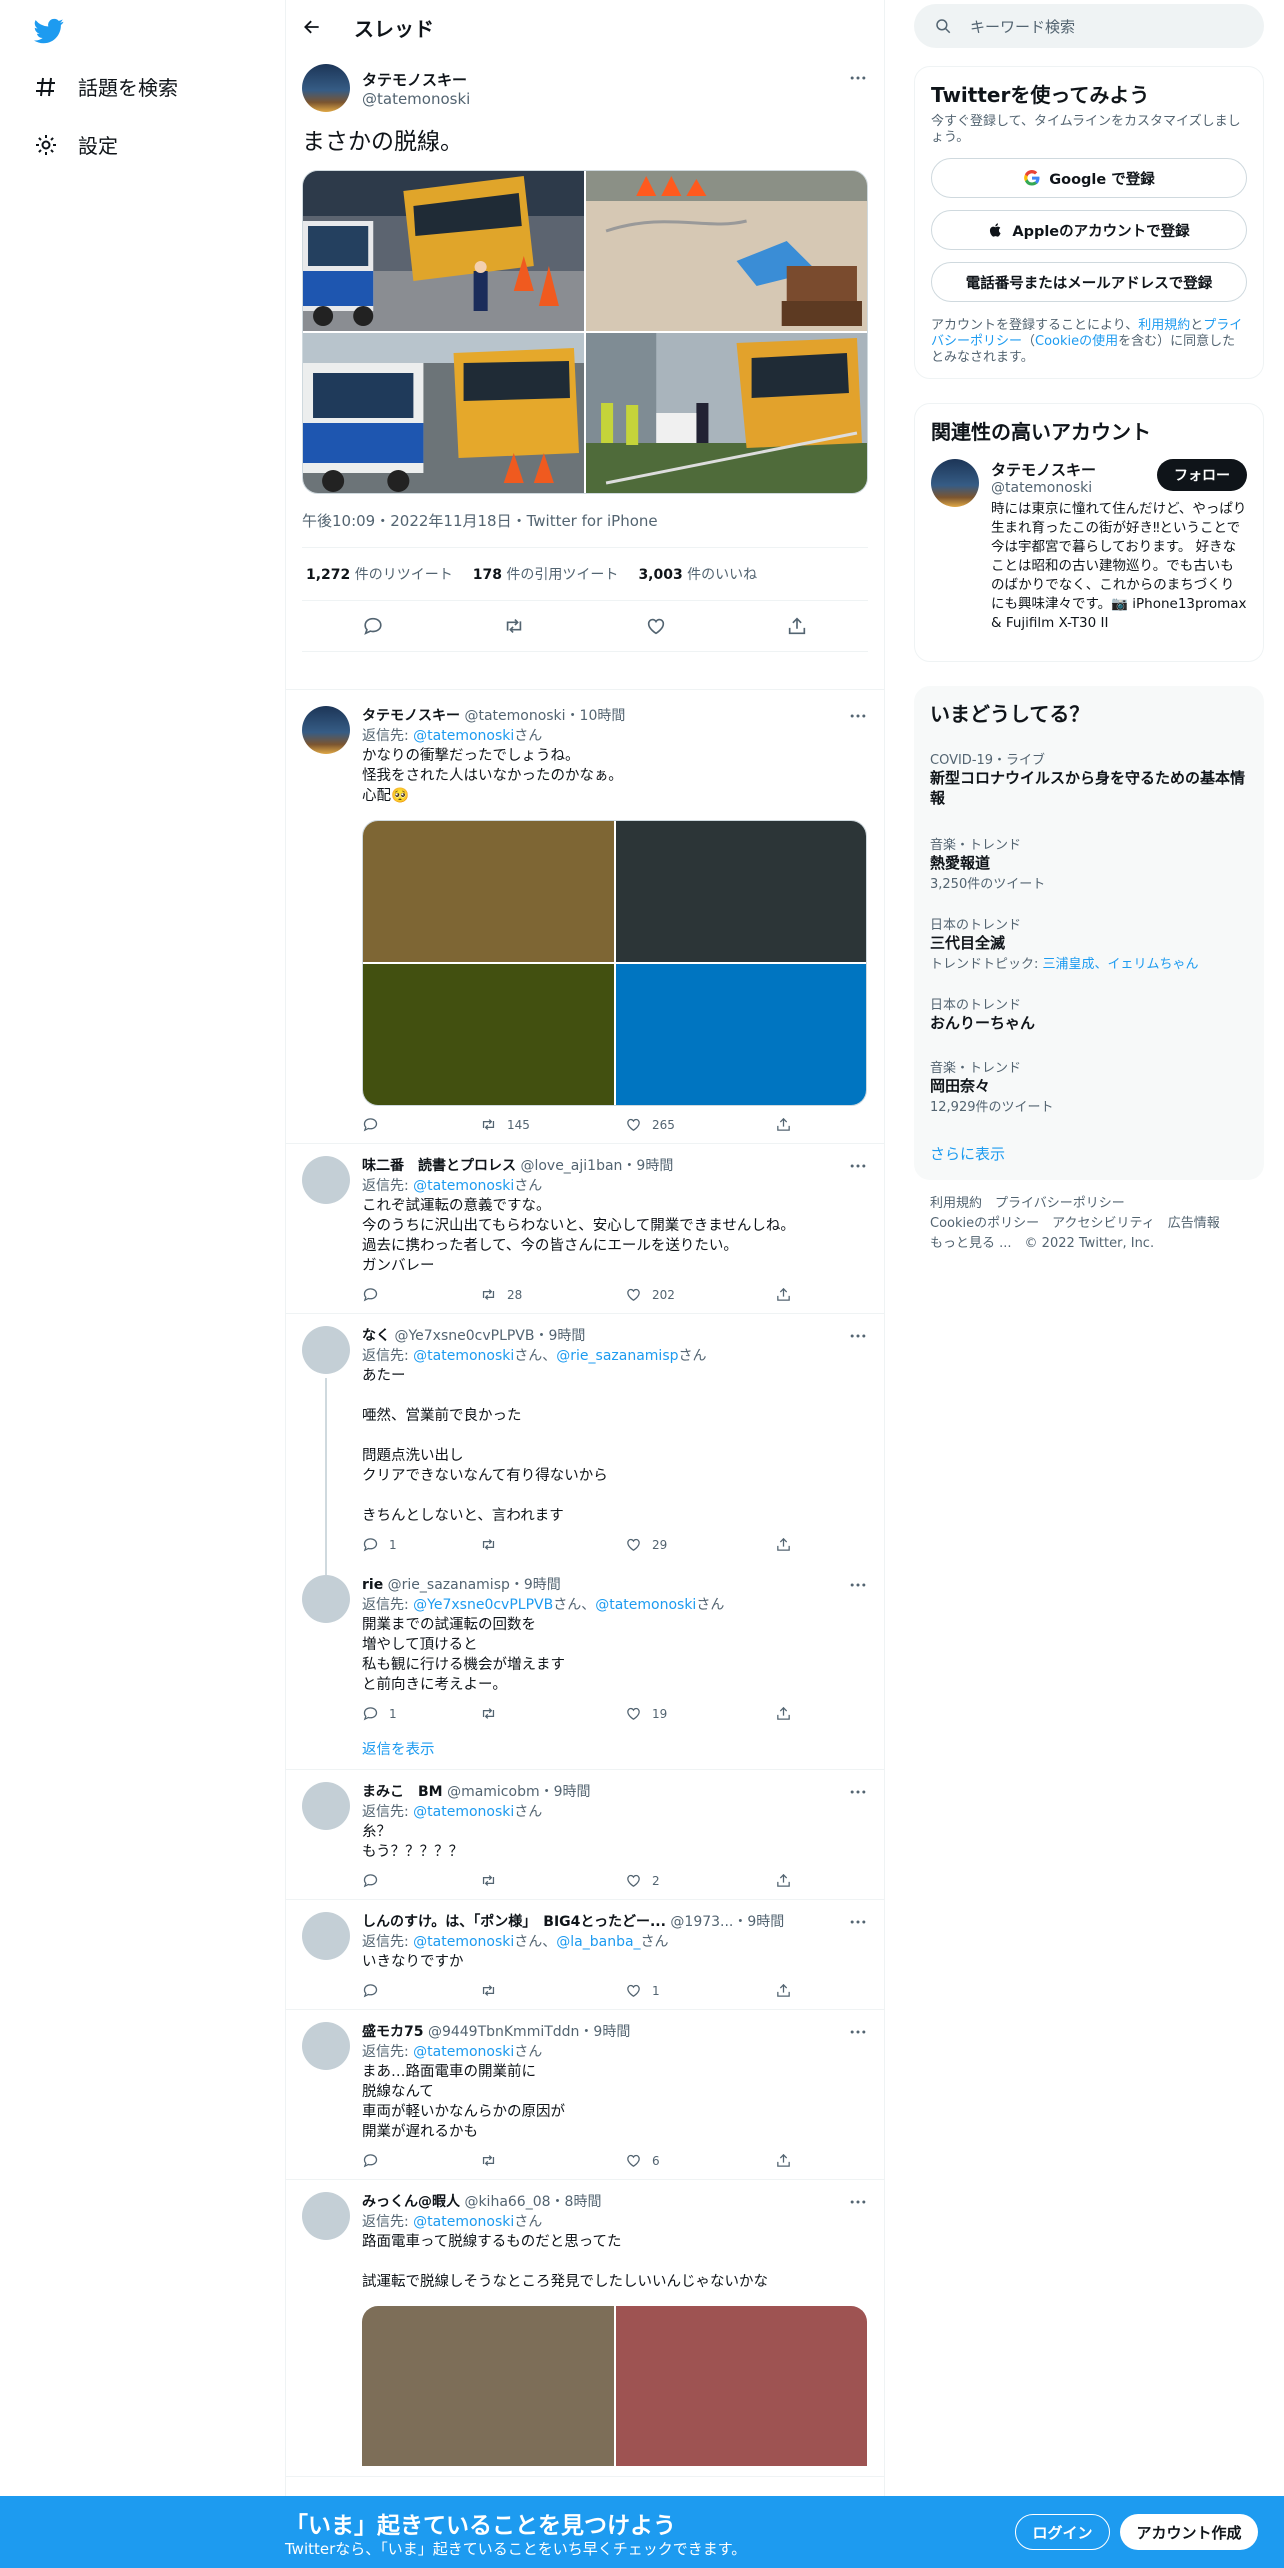  Describe the element at coordinates (1089, 282) in the screenshot. I see `phone-email-signup-button: 電話番号またはメールアドレスで登録` at that location.